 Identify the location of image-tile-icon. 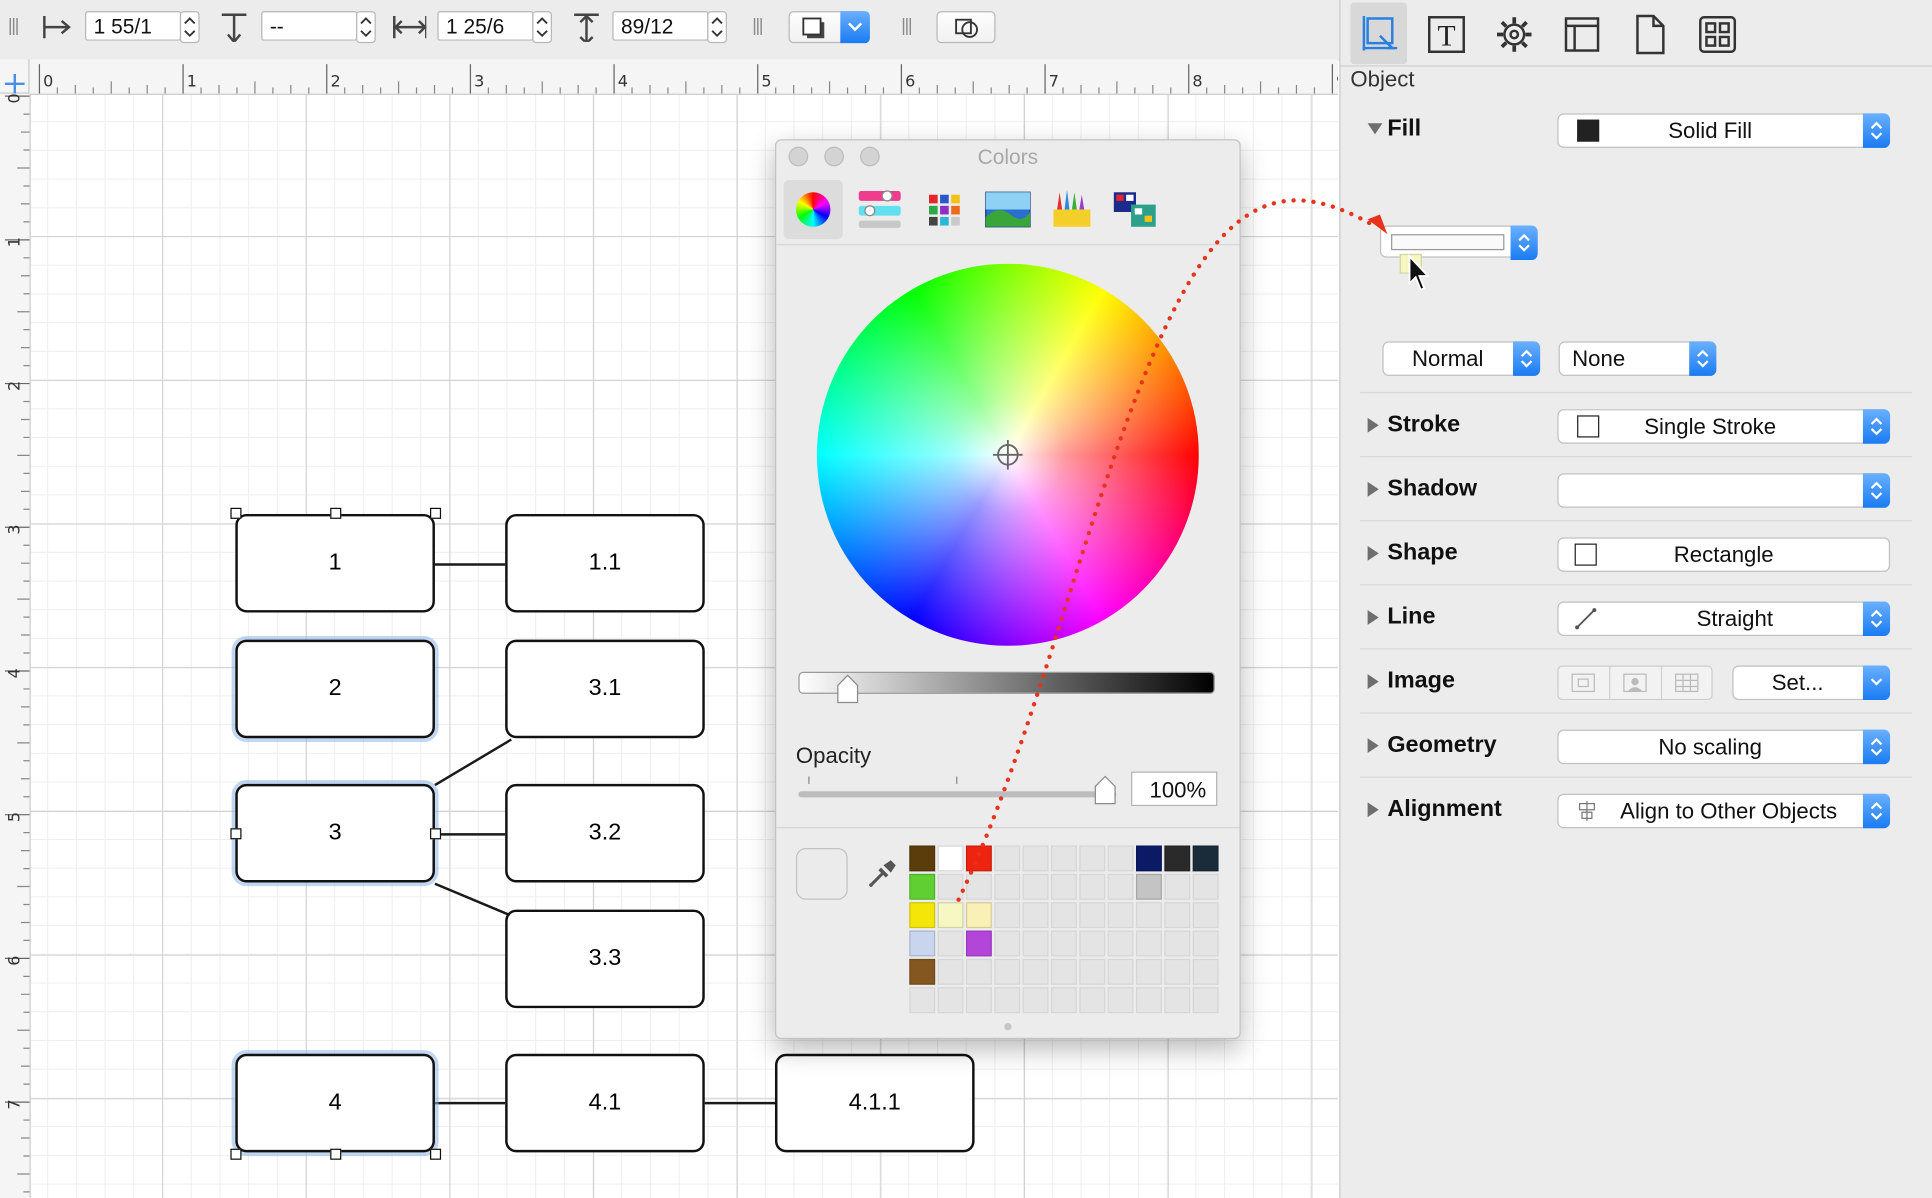
(1686, 683).